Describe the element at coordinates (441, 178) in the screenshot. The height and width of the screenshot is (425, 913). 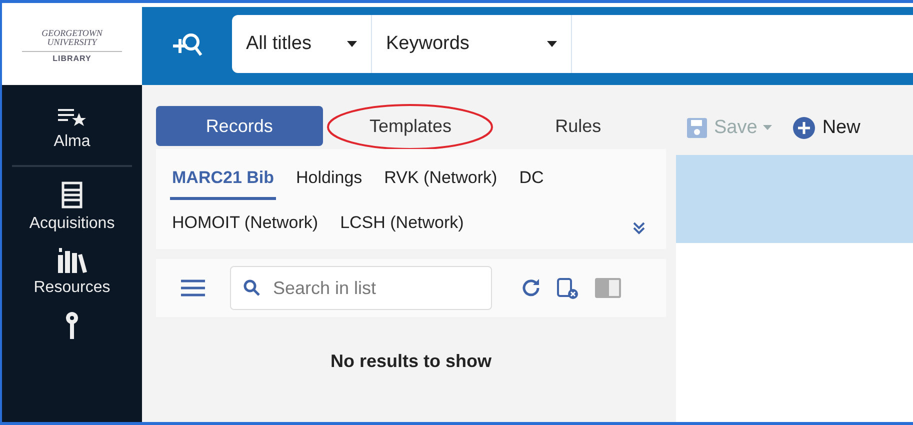
I see `format-tab: RVK (Network)` at that location.